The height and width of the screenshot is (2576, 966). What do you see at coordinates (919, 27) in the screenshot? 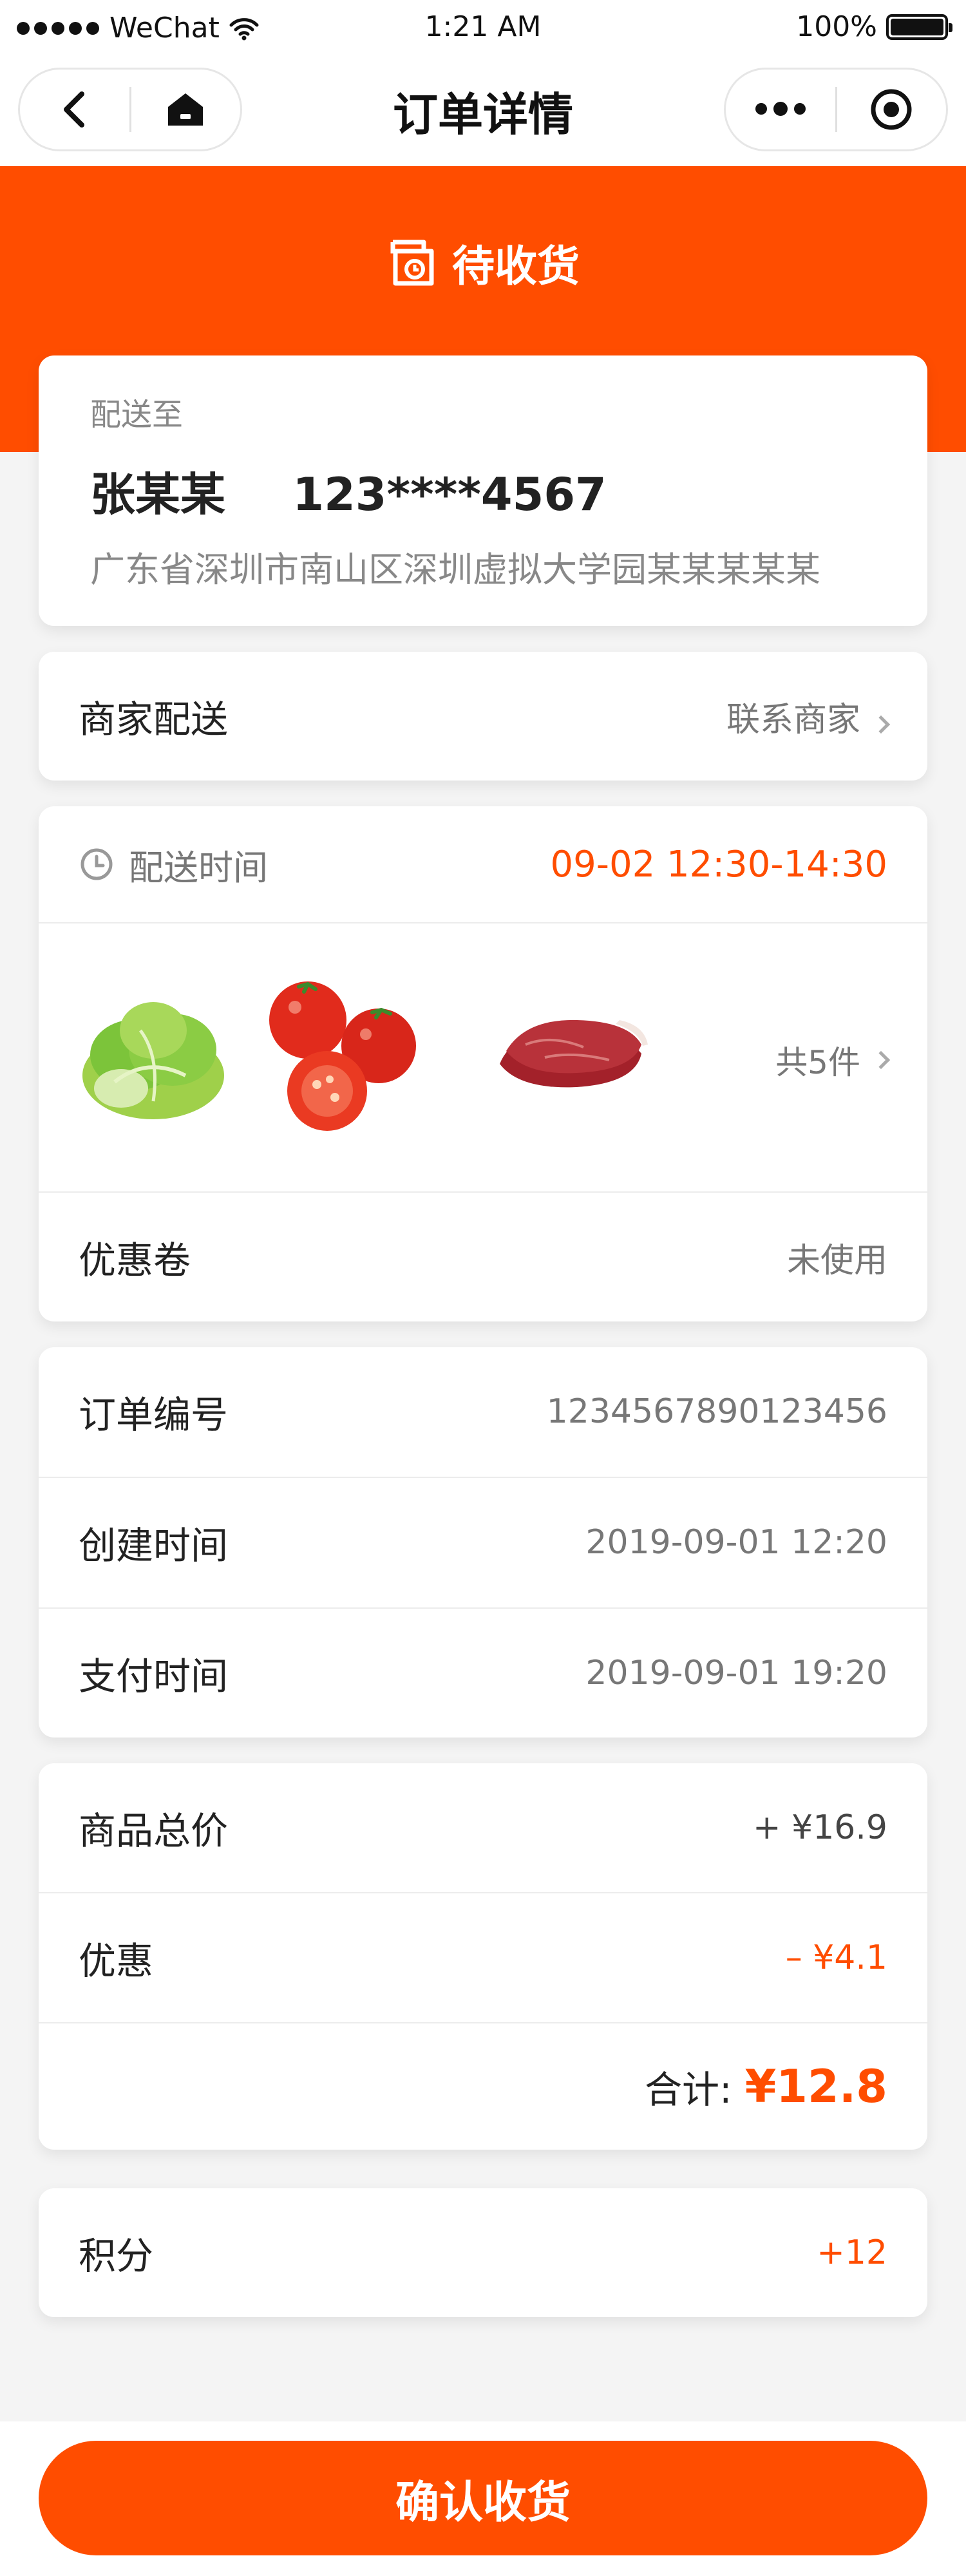
I see `battery-icon` at bounding box center [919, 27].